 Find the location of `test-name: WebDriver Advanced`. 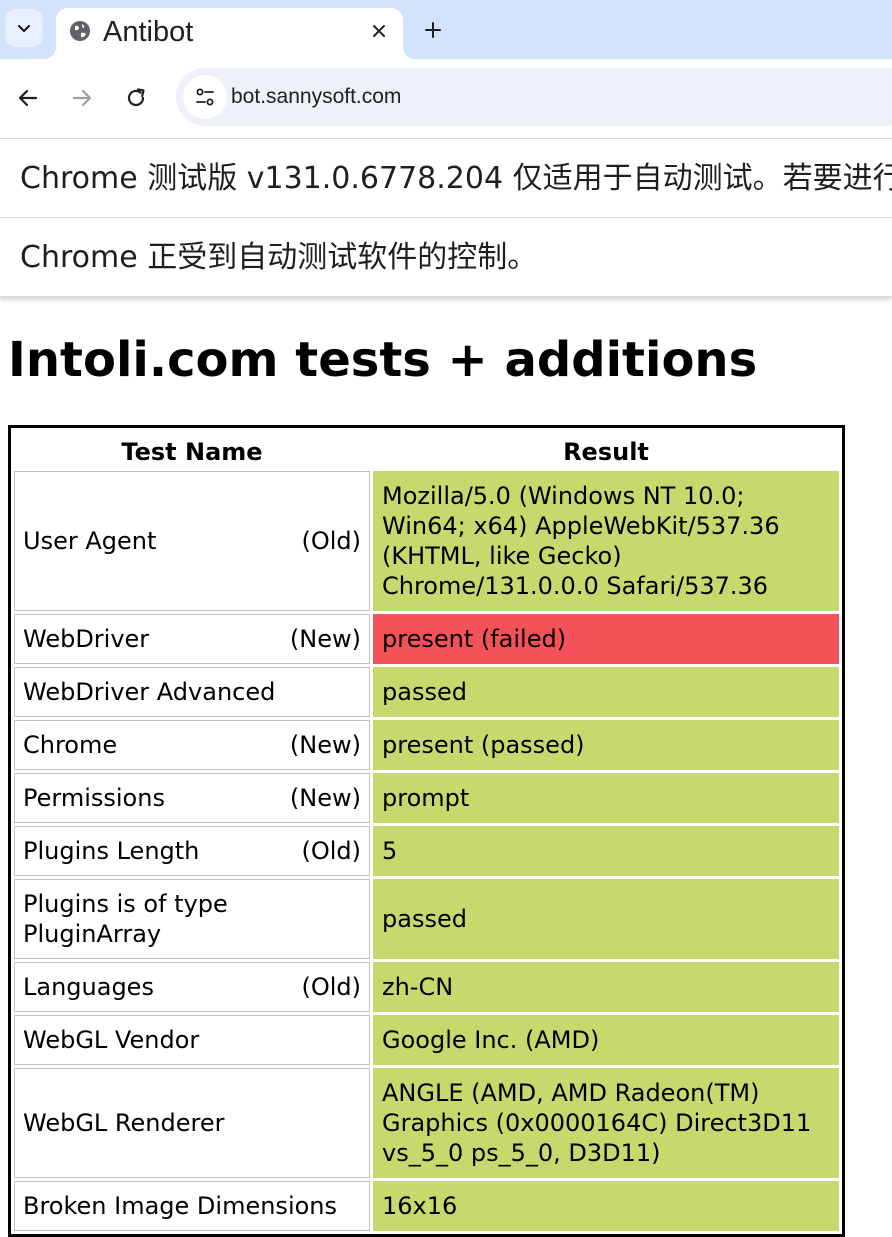

test-name: WebDriver Advanced is located at coordinates (149, 692).